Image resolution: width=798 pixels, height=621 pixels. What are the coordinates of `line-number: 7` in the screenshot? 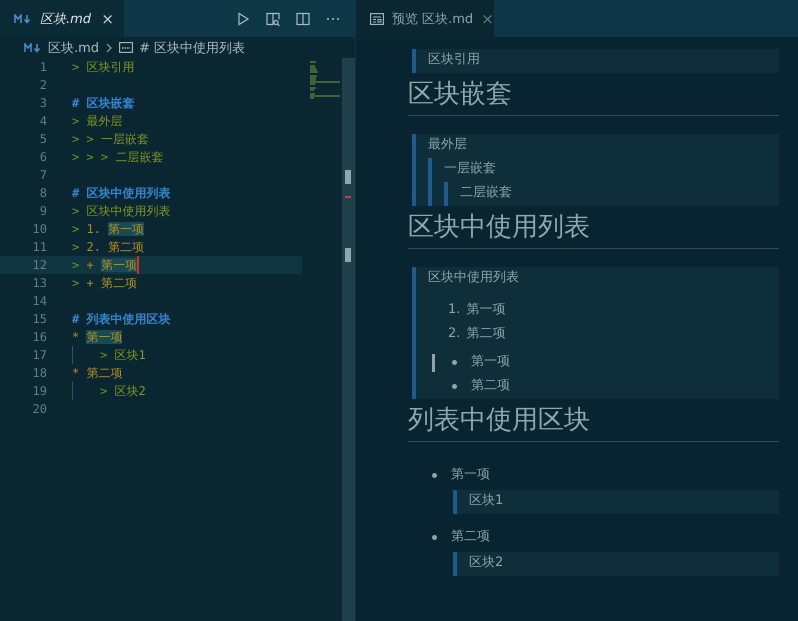 It's located at (42, 175).